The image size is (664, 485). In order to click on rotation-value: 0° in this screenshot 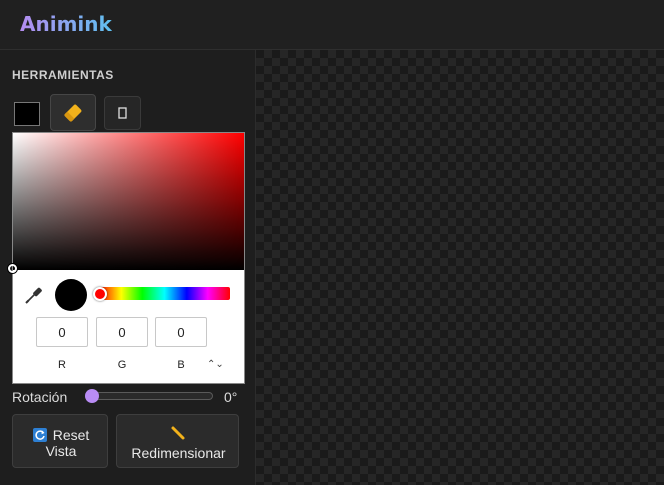, I will do `click(231, 397)`.